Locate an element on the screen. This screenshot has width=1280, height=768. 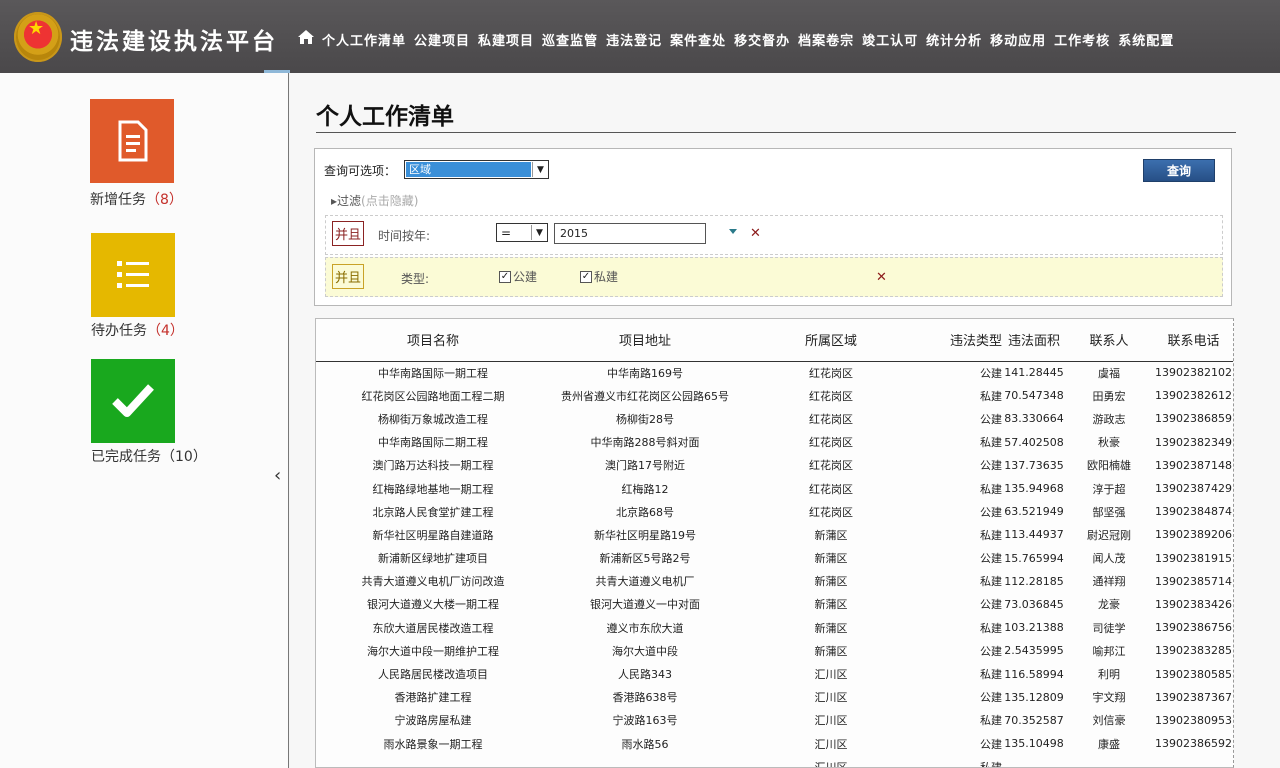
table-cell: 新浦新区绿地扩建项目 is located at coordinates (433, 559).